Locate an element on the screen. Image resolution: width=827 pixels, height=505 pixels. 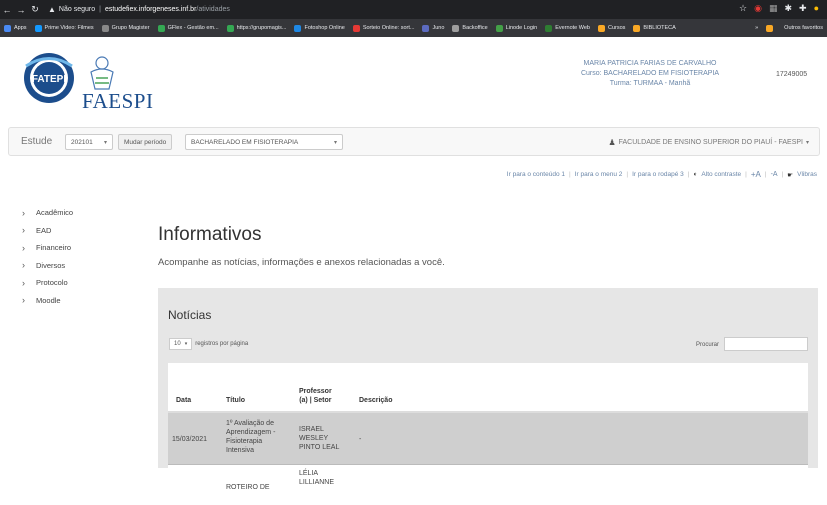
font-increase-link: +A is located at coordinates (756, 174).